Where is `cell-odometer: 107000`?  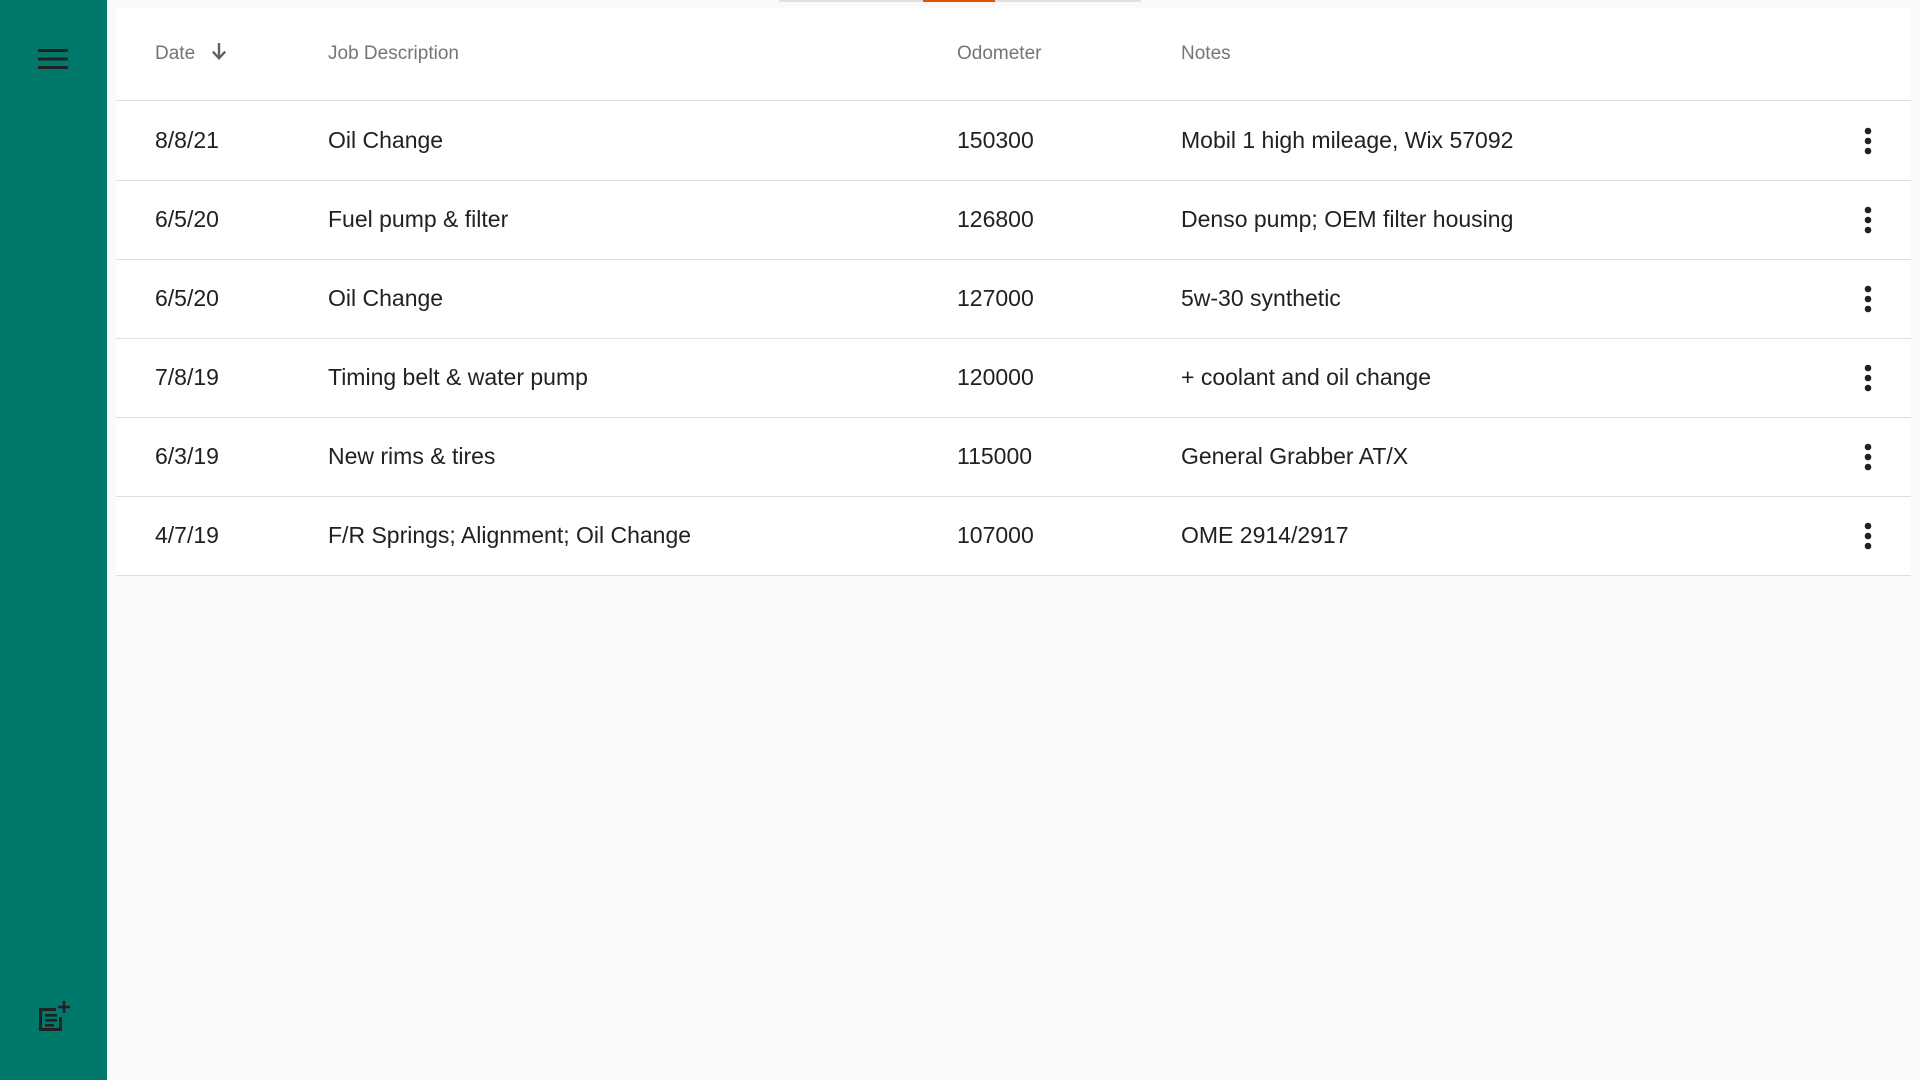
cell-odometer: 107000 is located at coordinates (995, 535).